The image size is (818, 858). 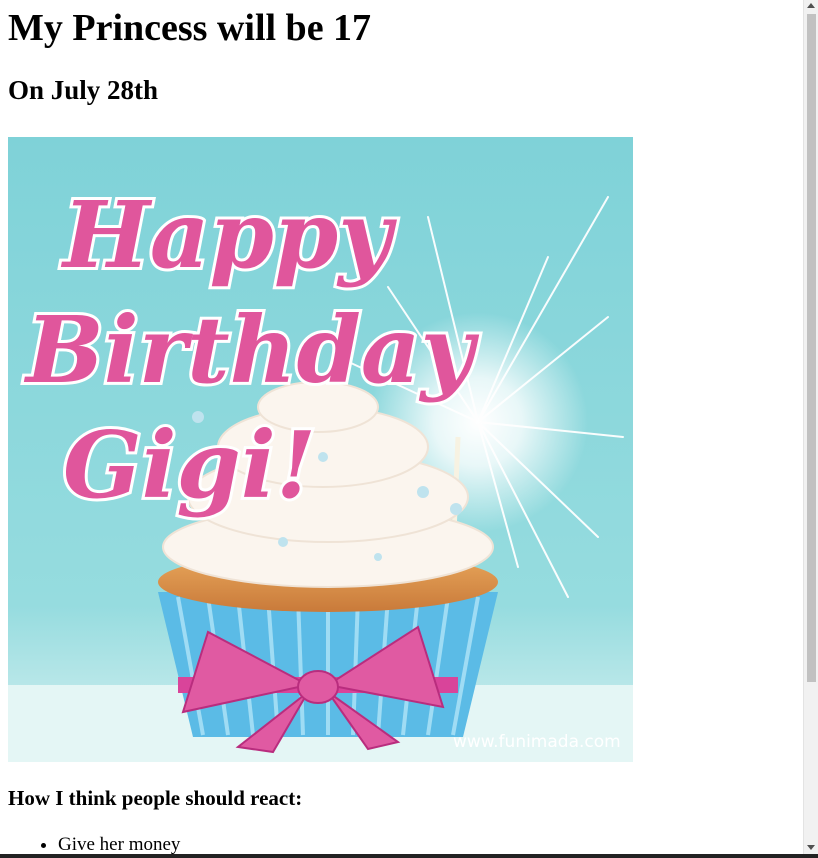 I want to click on greeting-line-1: Happy, so click(x=228, y=235).